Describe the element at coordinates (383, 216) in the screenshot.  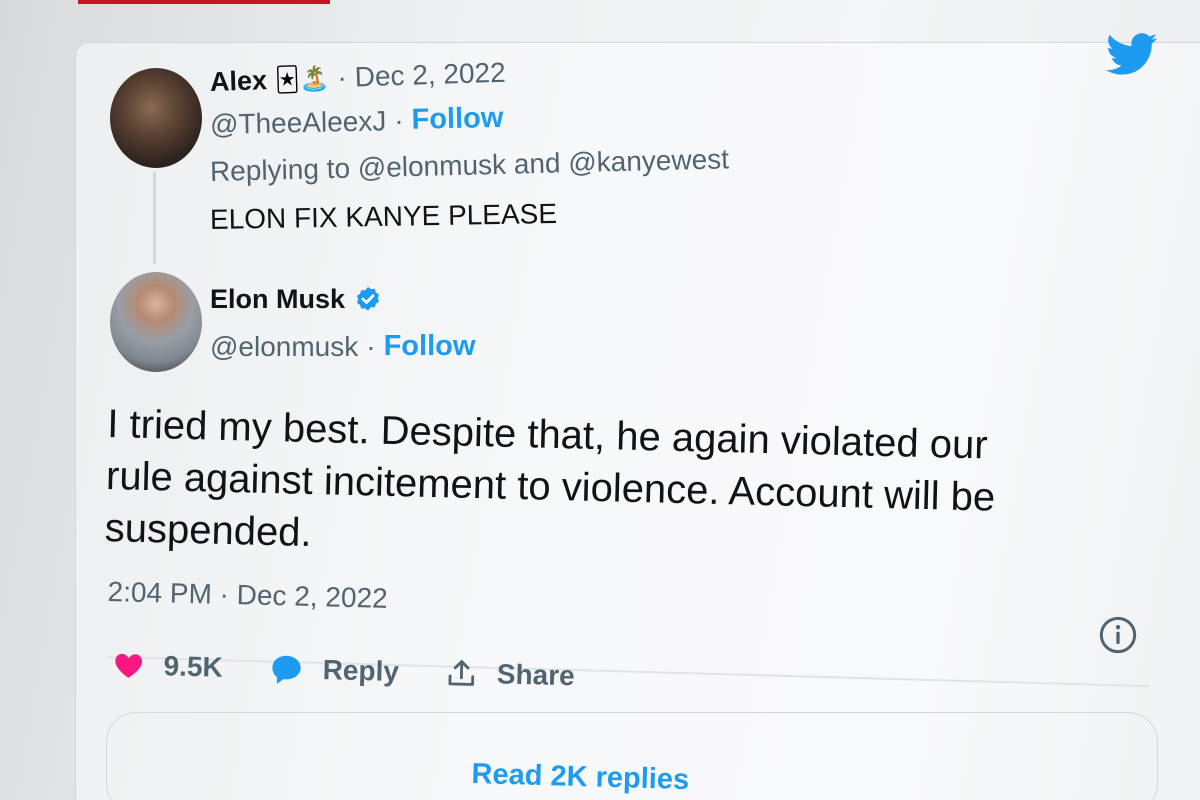
I see `alex-tweet-text: ELON FIX KANYE PLEASE` at that location.